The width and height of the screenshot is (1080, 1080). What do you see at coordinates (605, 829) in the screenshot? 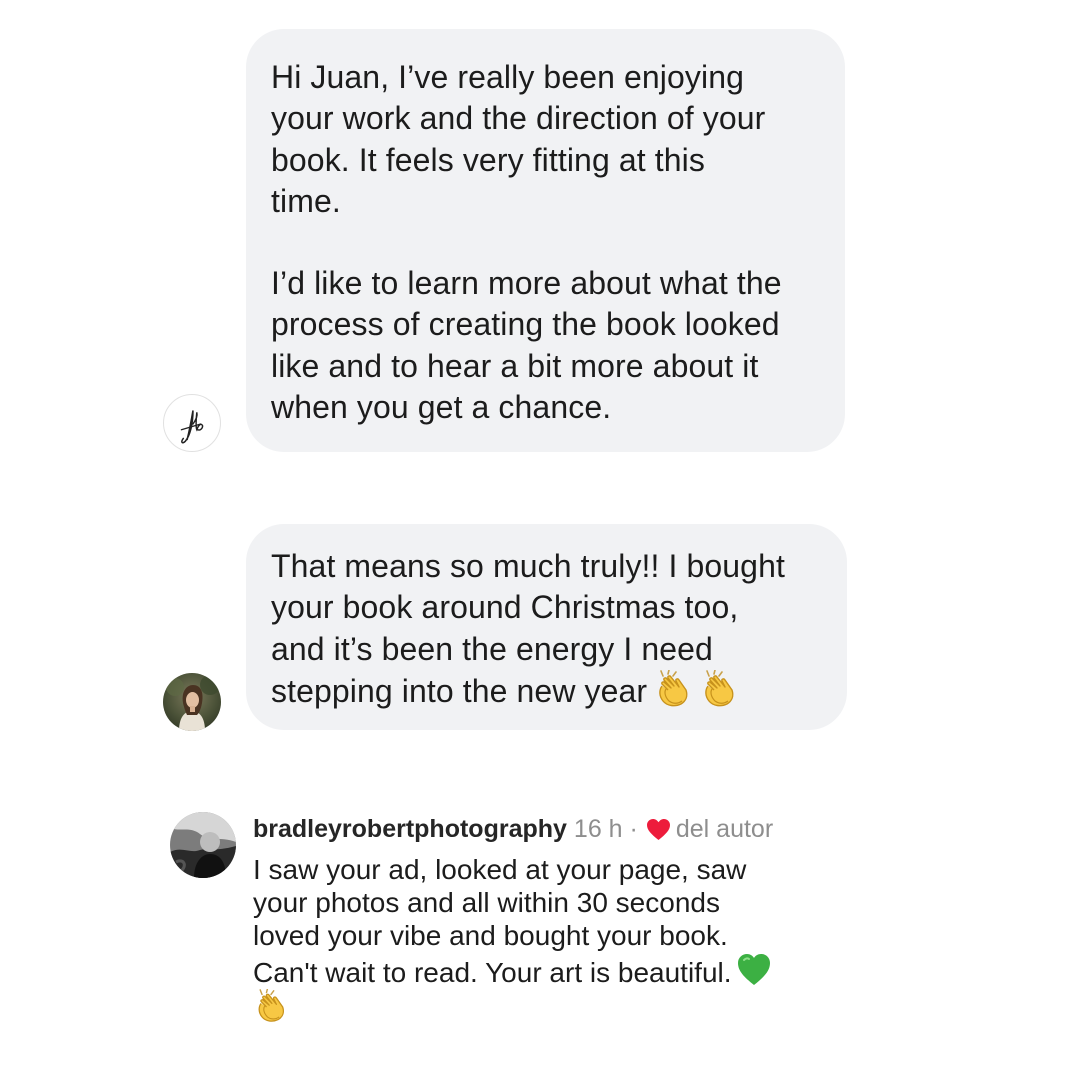
I see `comment-time: 16 h ·` at bounding box center [605, 829].